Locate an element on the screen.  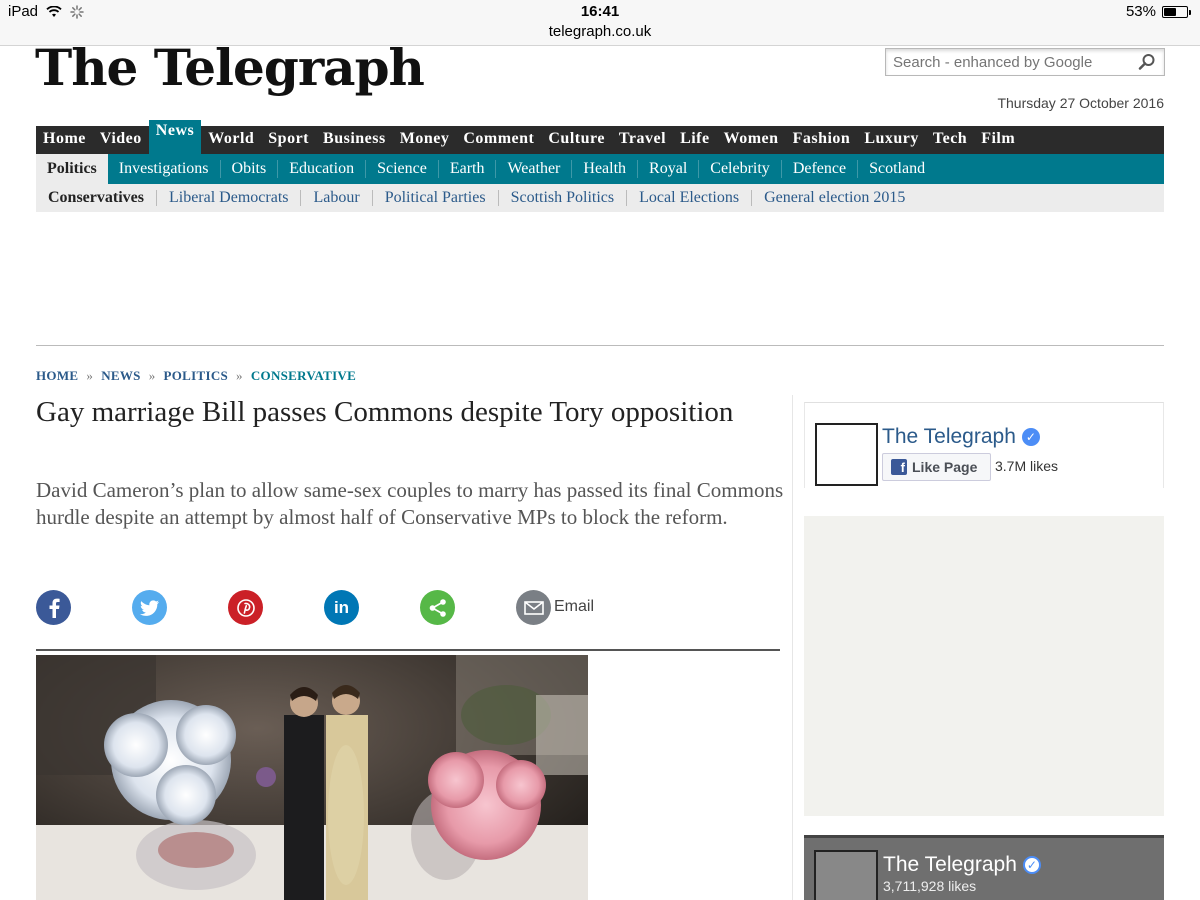
search-icon is located at coordinates (1147, 62).